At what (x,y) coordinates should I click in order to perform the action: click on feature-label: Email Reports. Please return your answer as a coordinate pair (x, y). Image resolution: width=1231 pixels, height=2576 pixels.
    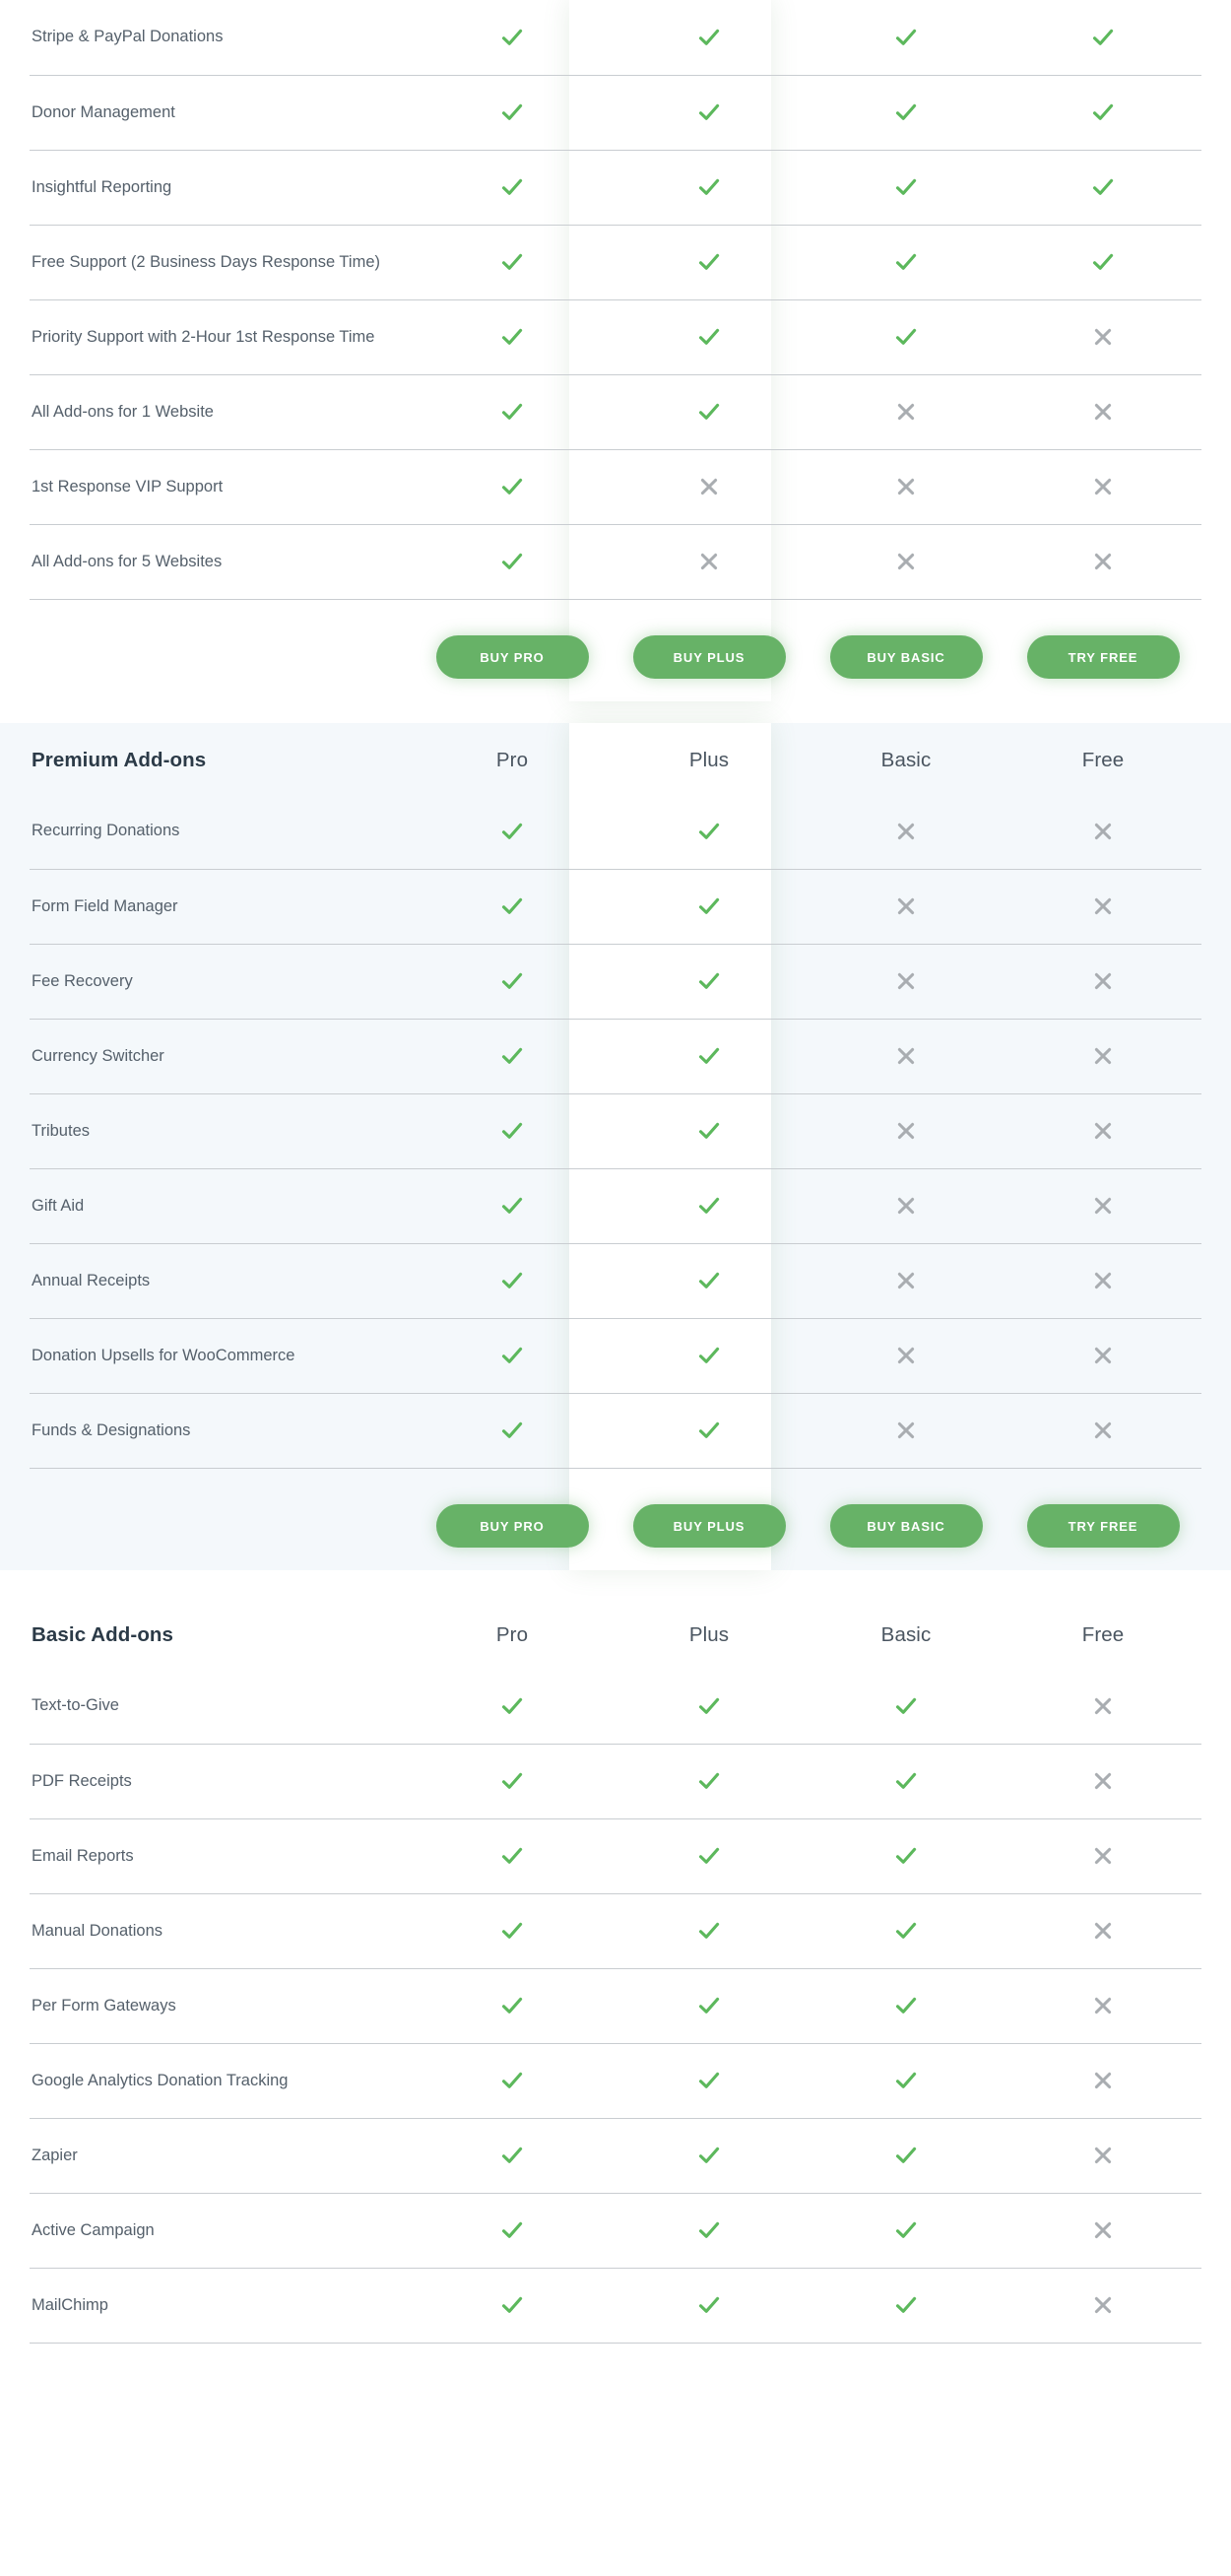
    Looking at the image, I should click on (222, 1856).